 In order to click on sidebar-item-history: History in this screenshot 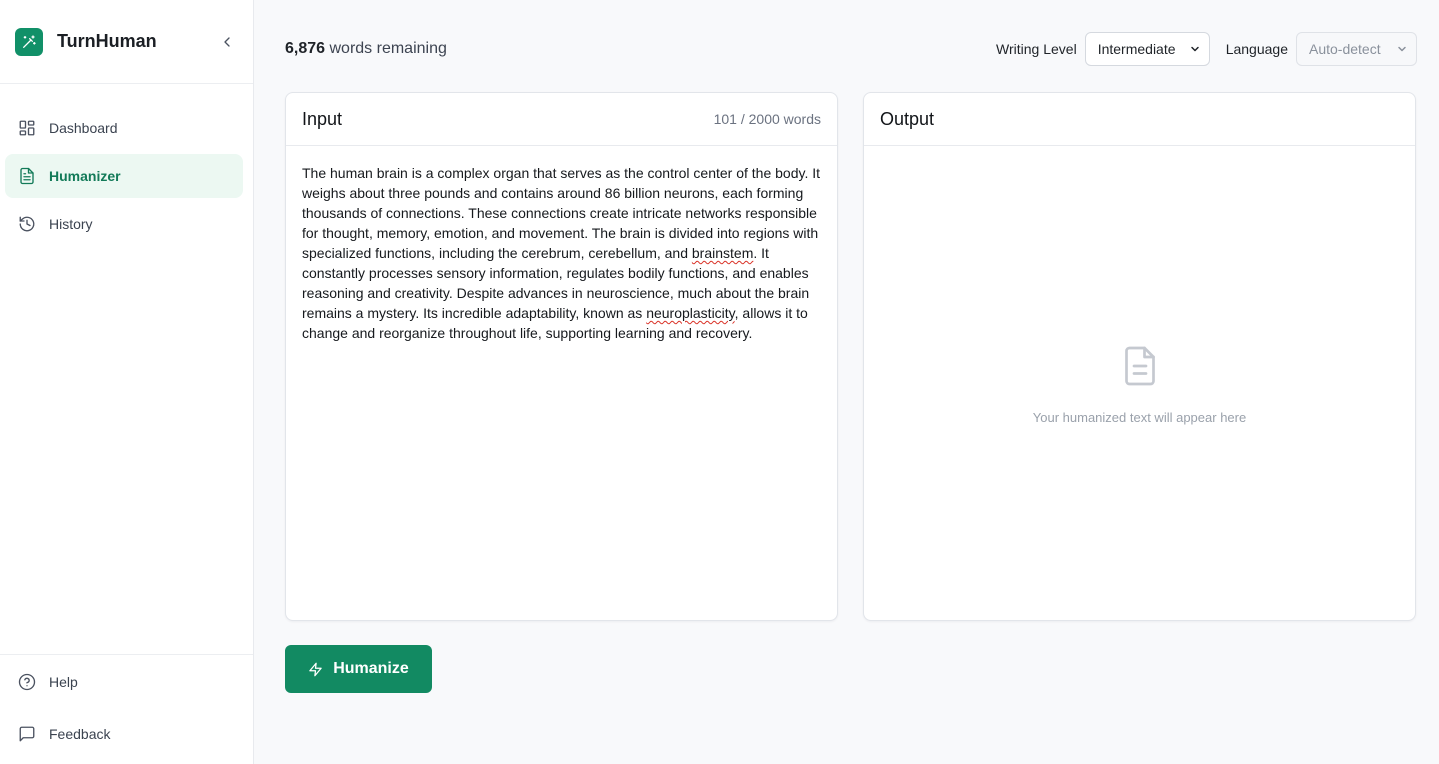, I will do `click(124, 224)`.